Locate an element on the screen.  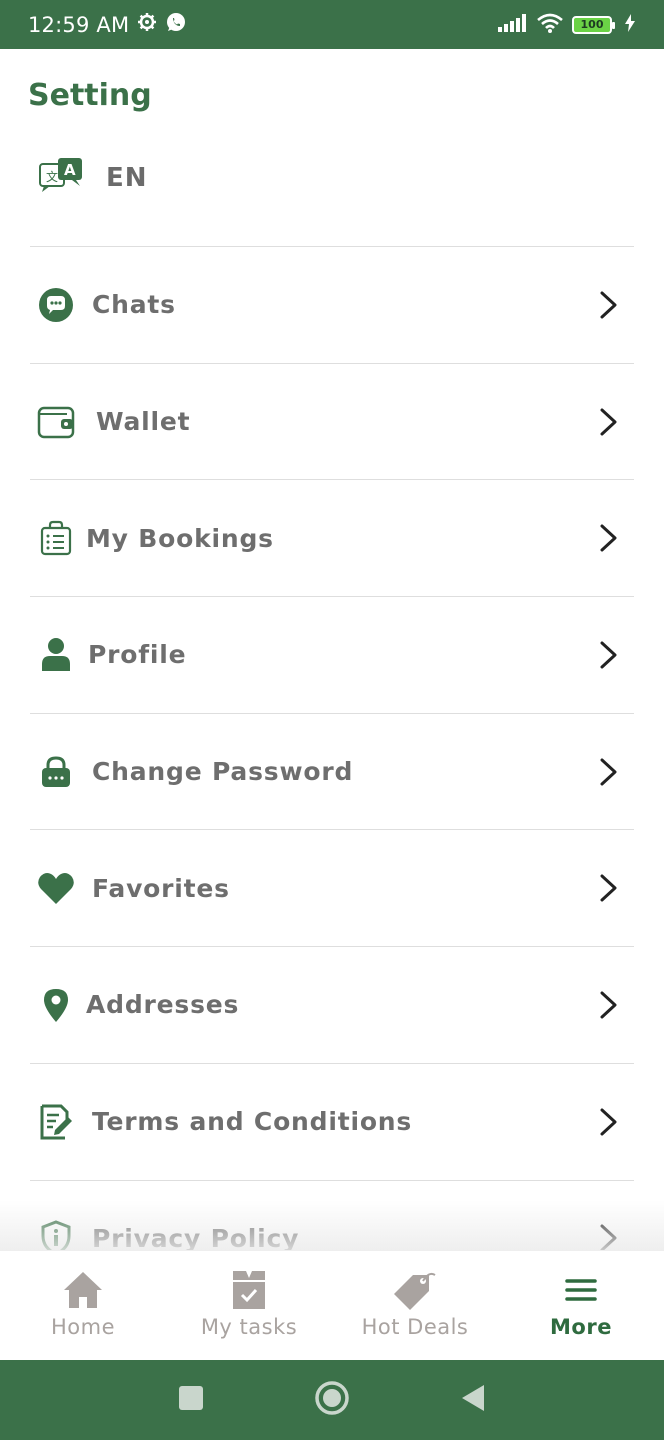
status-bar: 12:59 AM 100 is located at coordinates (332, 24).